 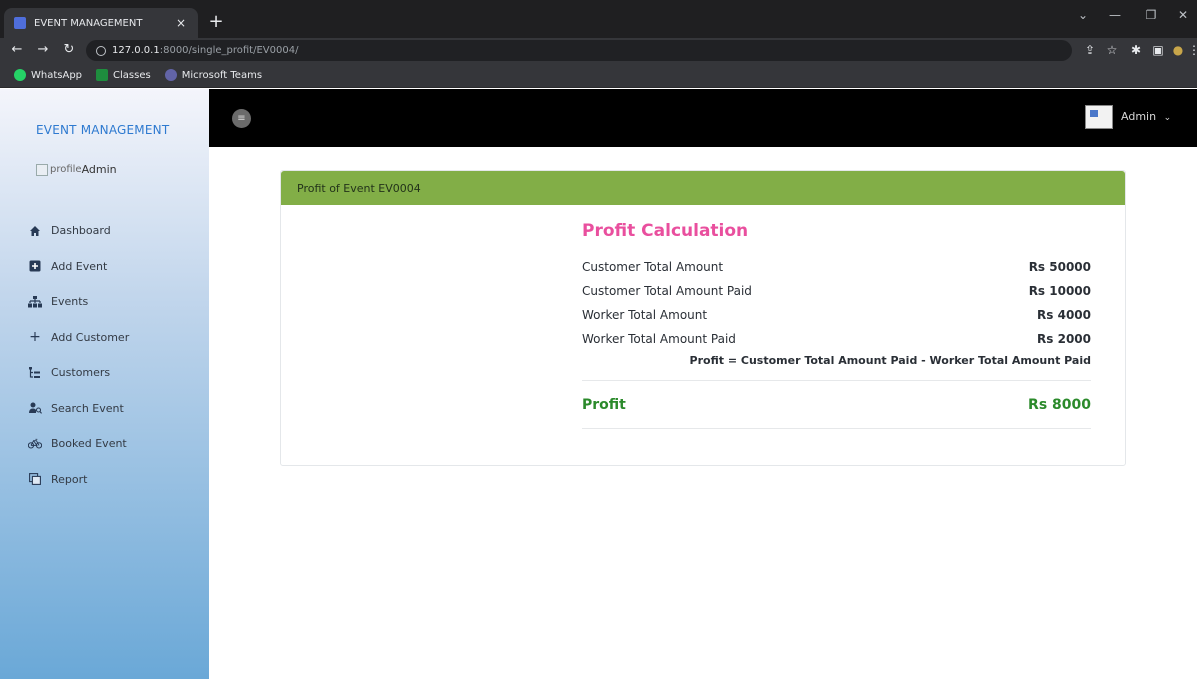 I want to click on new-tab-button: +, so click(x=216, y=22).